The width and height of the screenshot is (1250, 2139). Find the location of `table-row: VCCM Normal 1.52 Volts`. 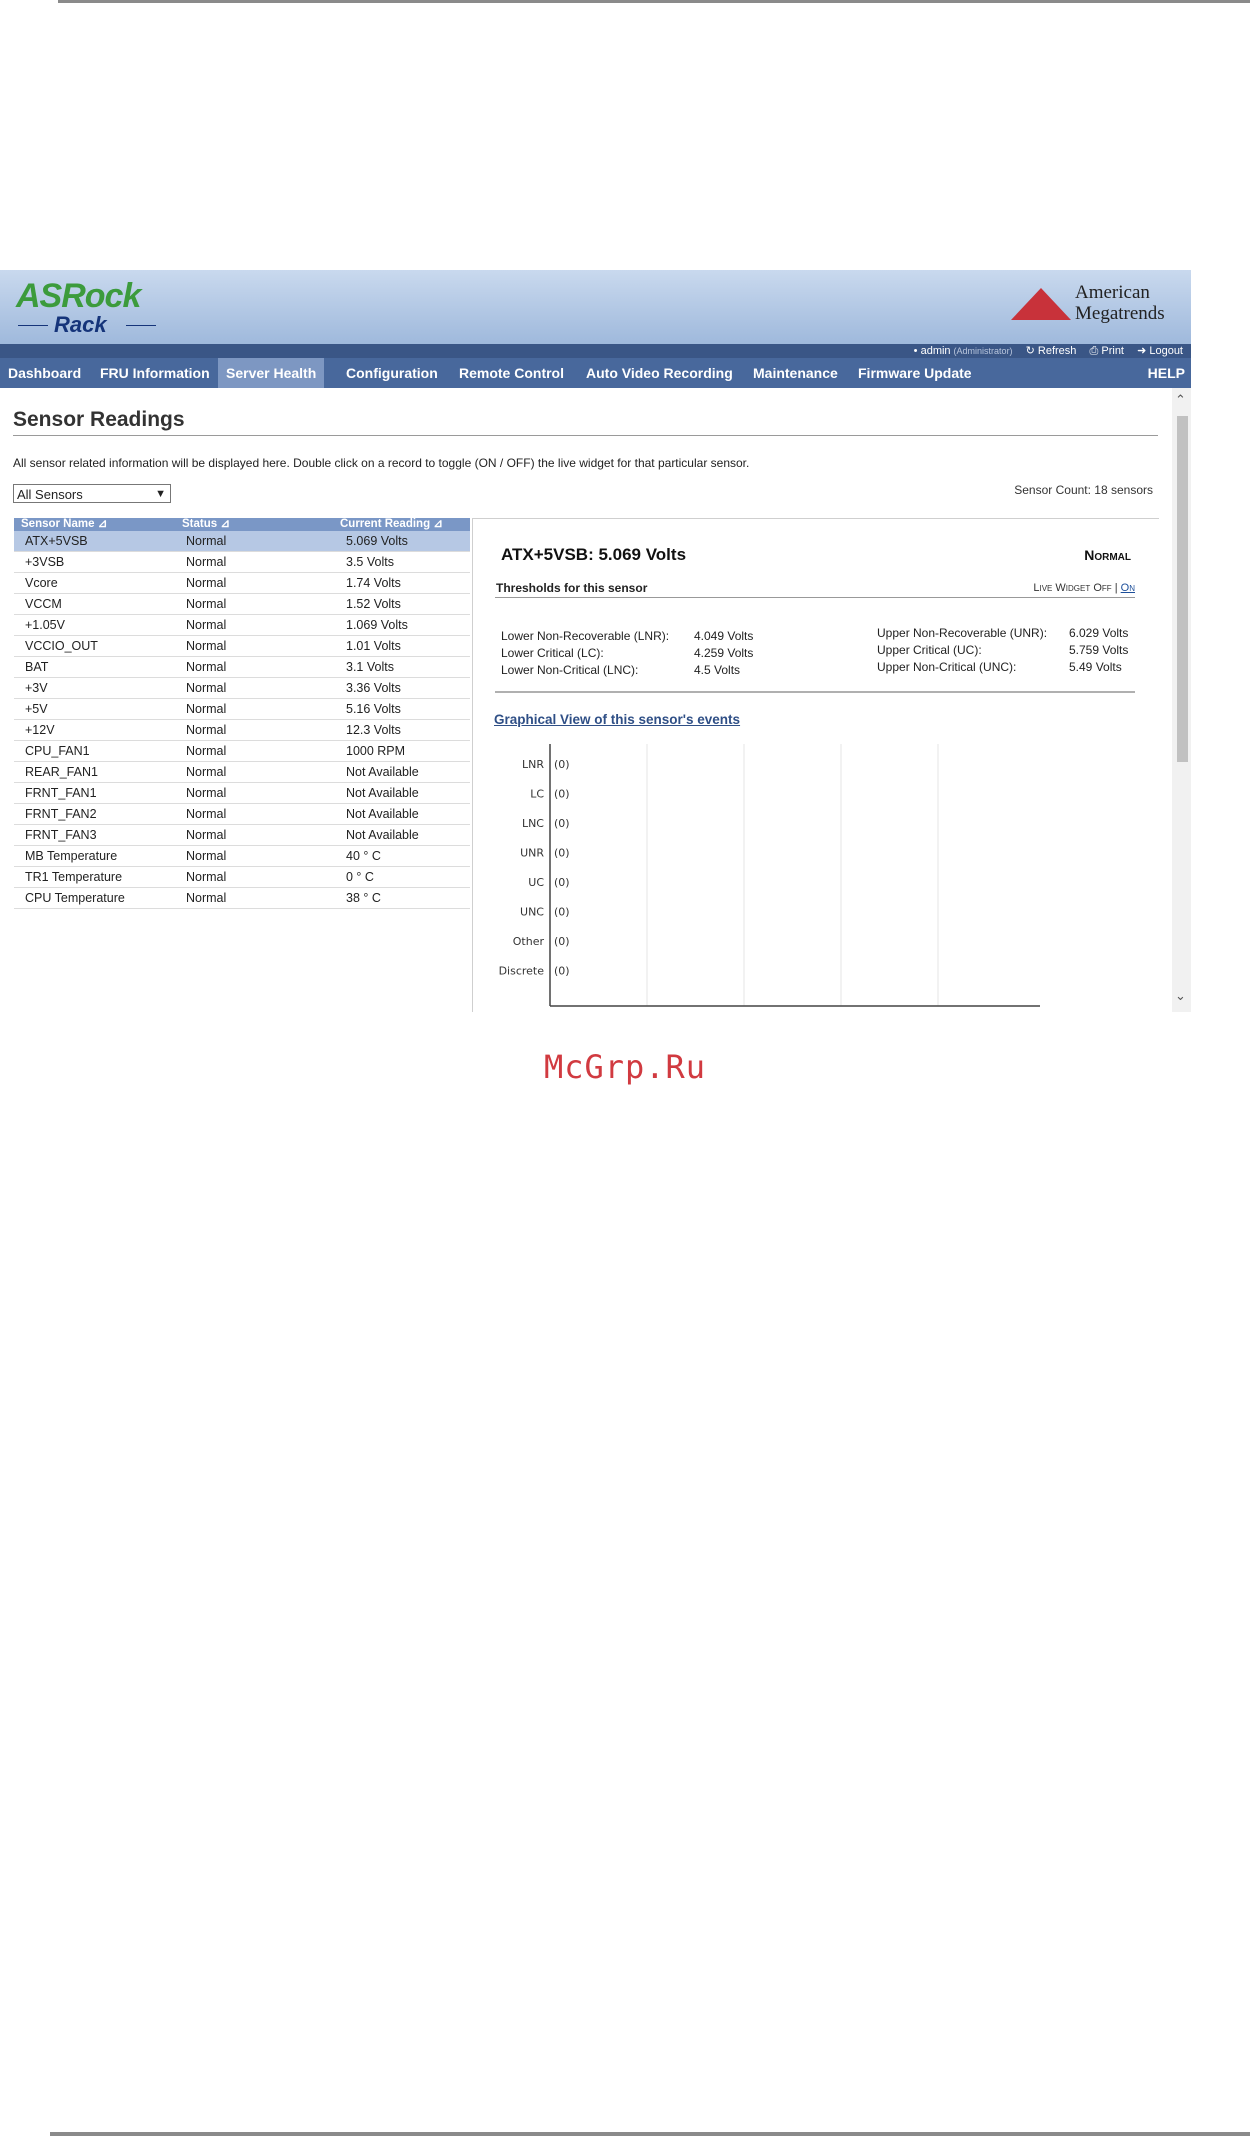

table-row: VCCM Normal 1.52 Volts is located at coordinates (242, 604).